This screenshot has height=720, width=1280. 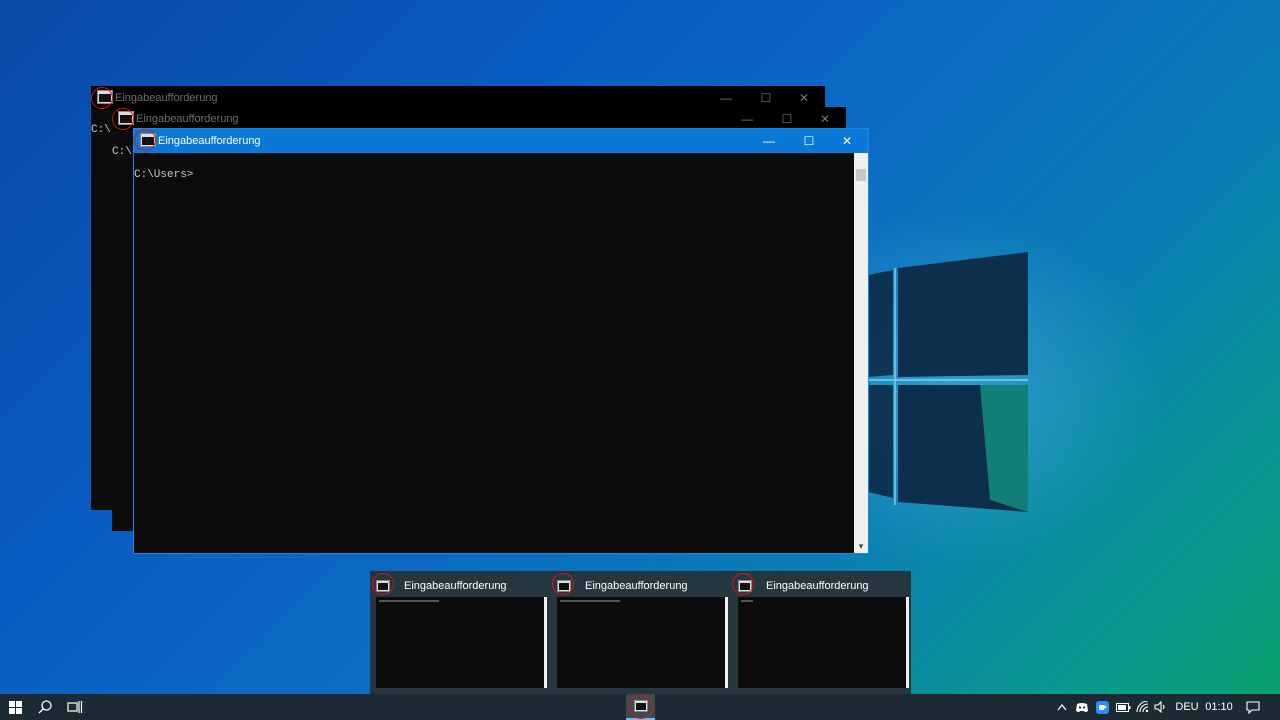 I want to click on clock: 01:10, so click(x=1219, y=707).